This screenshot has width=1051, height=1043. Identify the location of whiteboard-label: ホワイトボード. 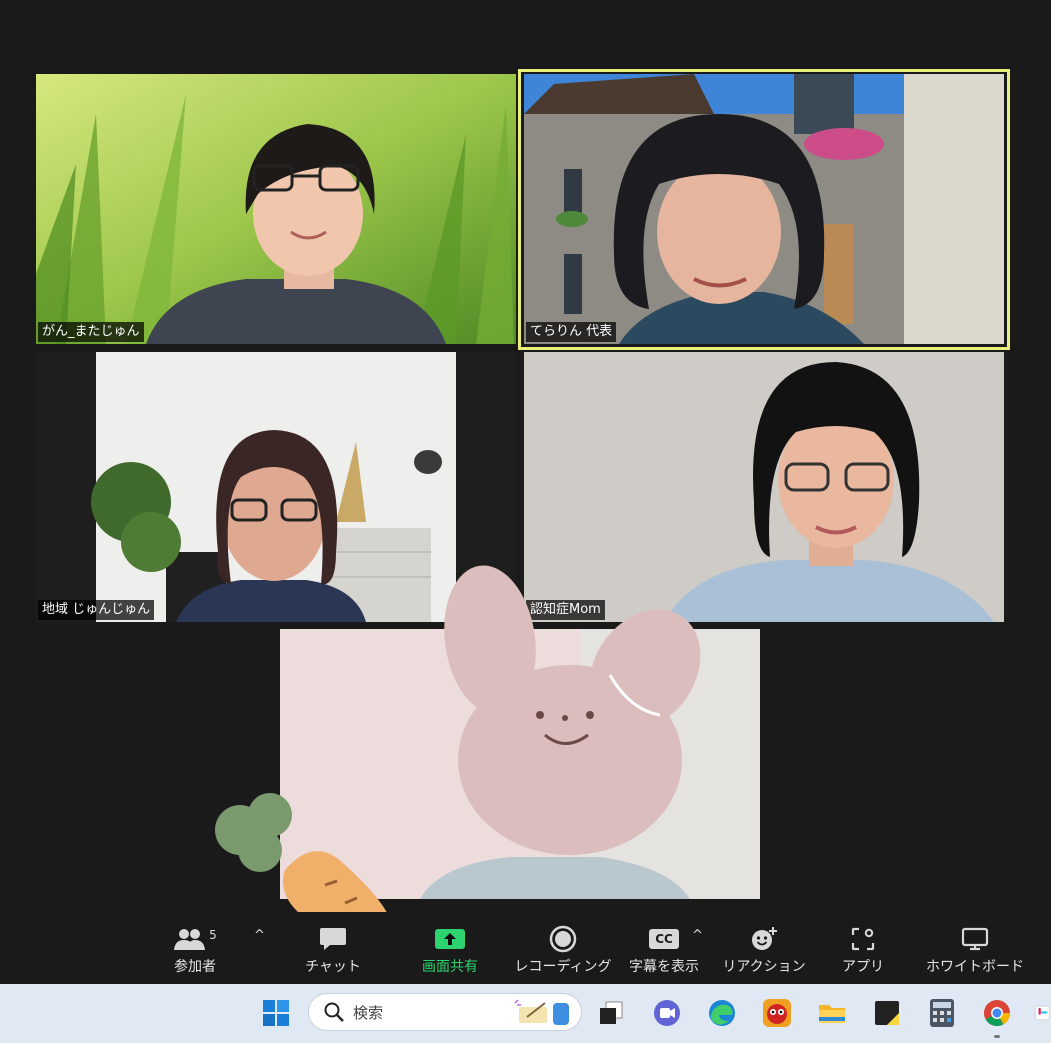
(975, 967).